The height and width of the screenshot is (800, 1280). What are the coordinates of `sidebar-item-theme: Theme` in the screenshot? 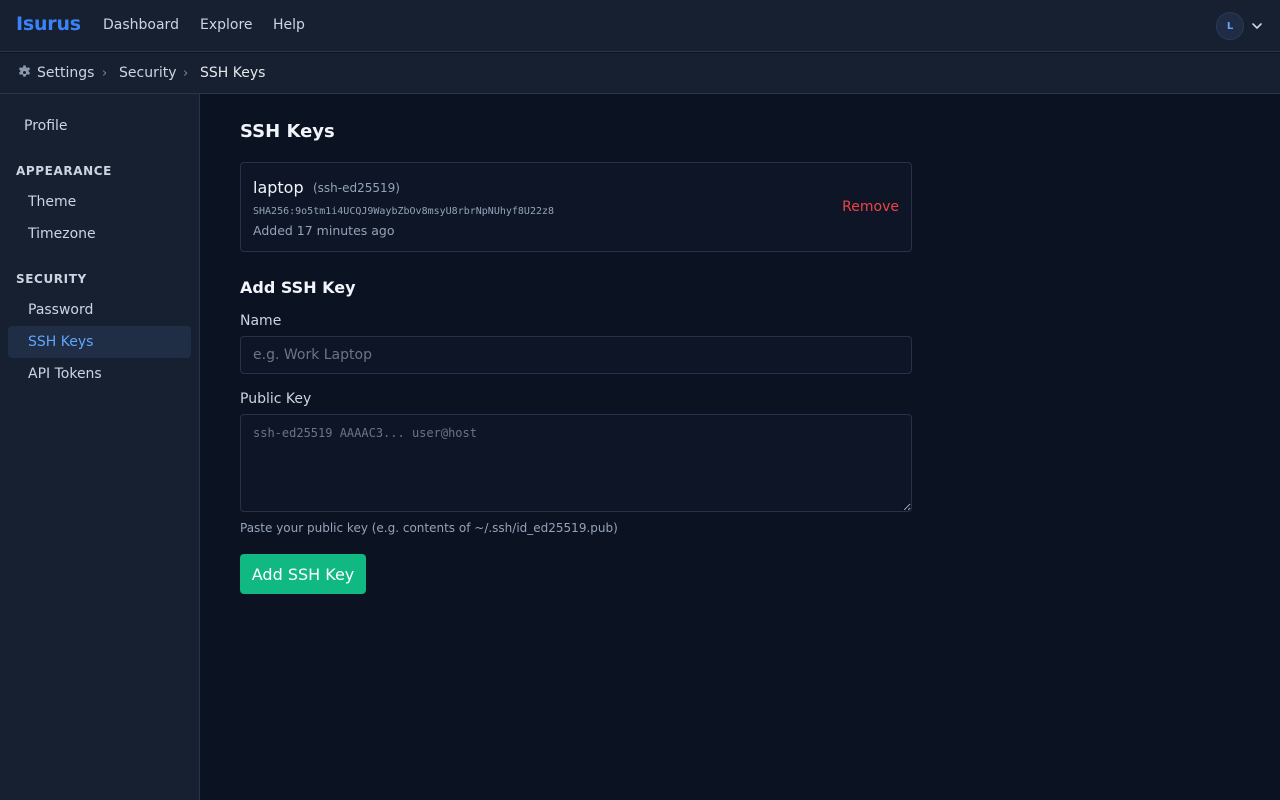 It's located at (52, 202).